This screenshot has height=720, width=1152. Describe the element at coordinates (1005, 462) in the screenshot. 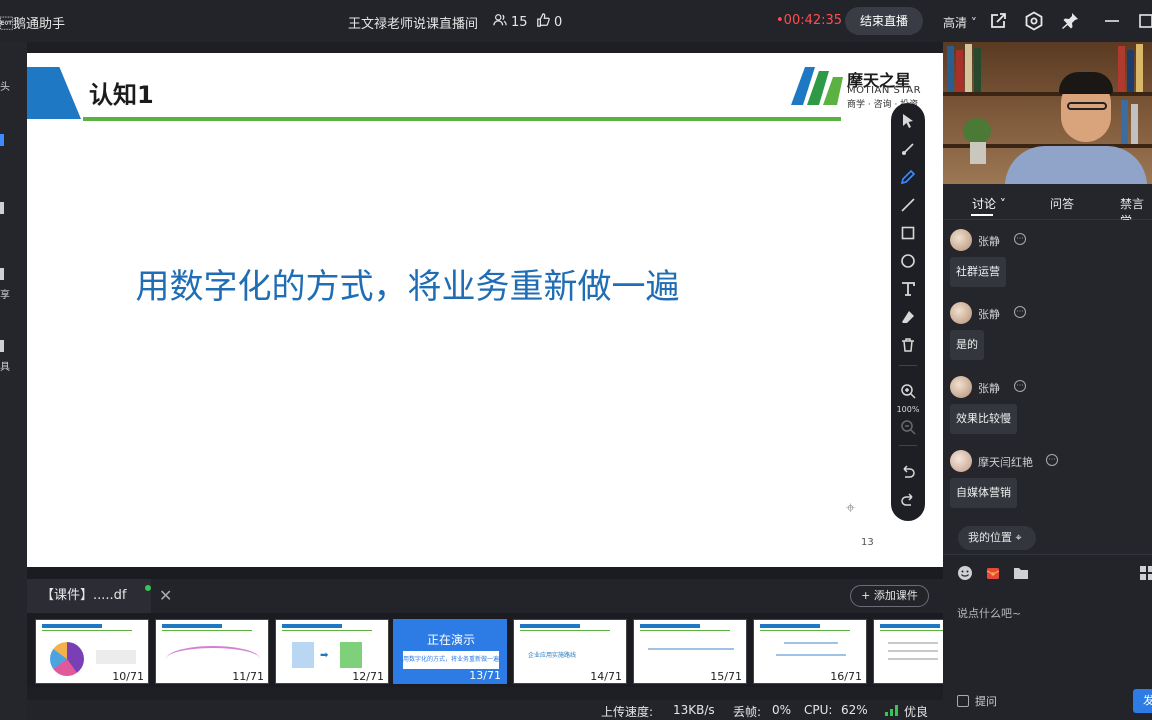

I see `chat-username: 摩天闫红艳` at that location.